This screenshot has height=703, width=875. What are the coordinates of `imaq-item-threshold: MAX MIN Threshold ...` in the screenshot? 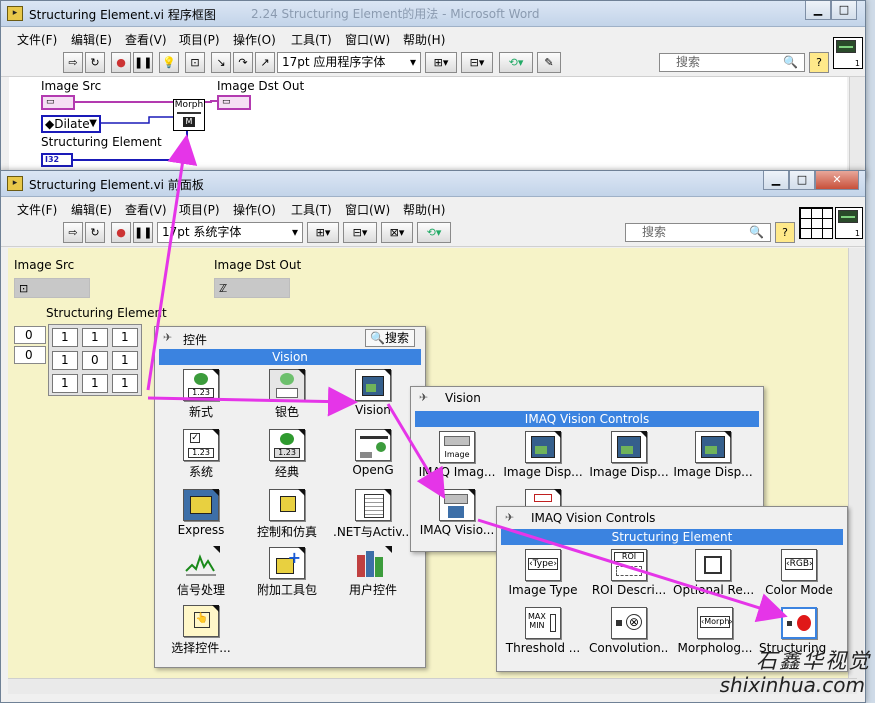 It's located at (543, 631).